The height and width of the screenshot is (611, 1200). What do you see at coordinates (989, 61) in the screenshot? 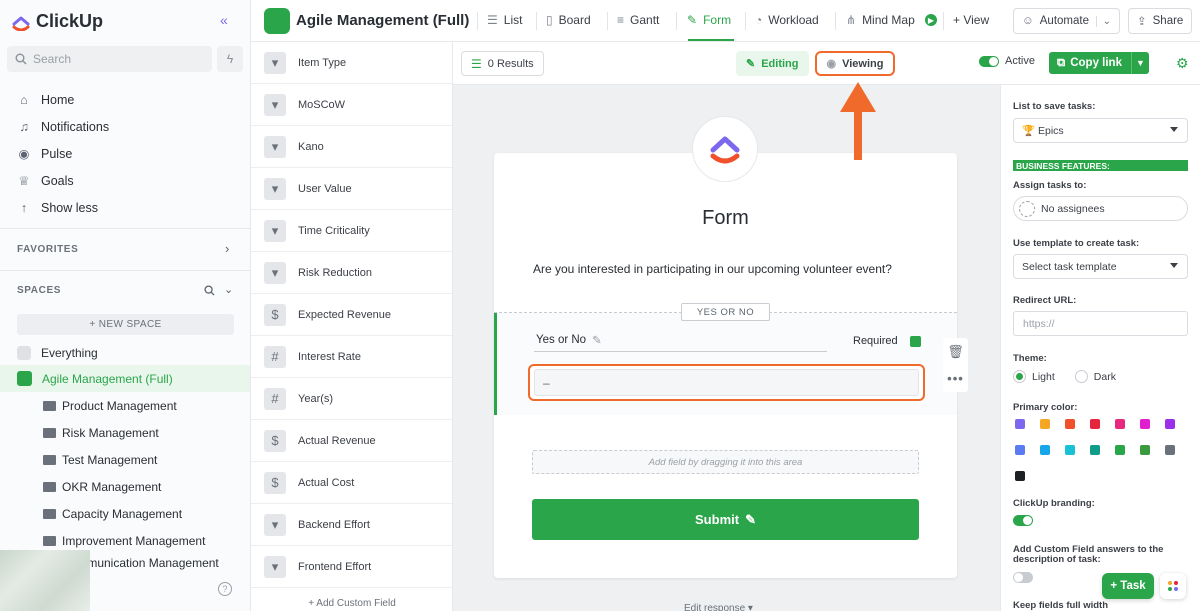
I see `toggle-switch` at bounding box center [989, 61].